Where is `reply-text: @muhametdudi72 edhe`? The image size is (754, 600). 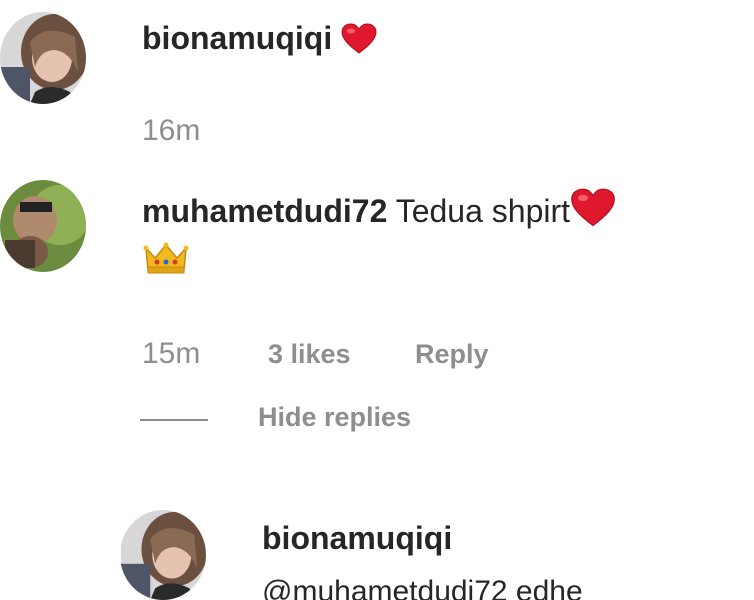
reply-text: @muhametdudi72 edhe is located at coordinates (422, 587).